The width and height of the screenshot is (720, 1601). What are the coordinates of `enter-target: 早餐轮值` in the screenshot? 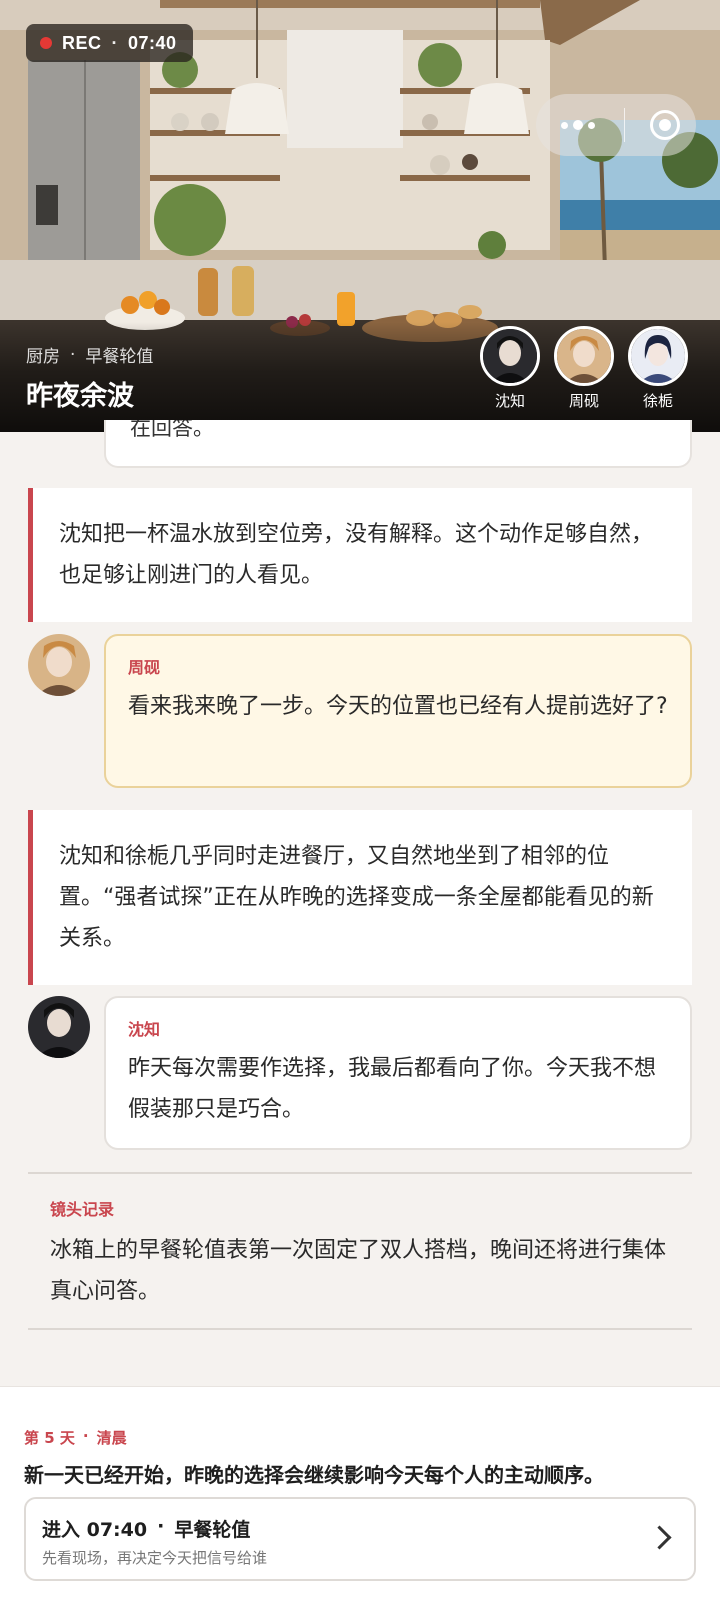 It's located at (212, 1530).